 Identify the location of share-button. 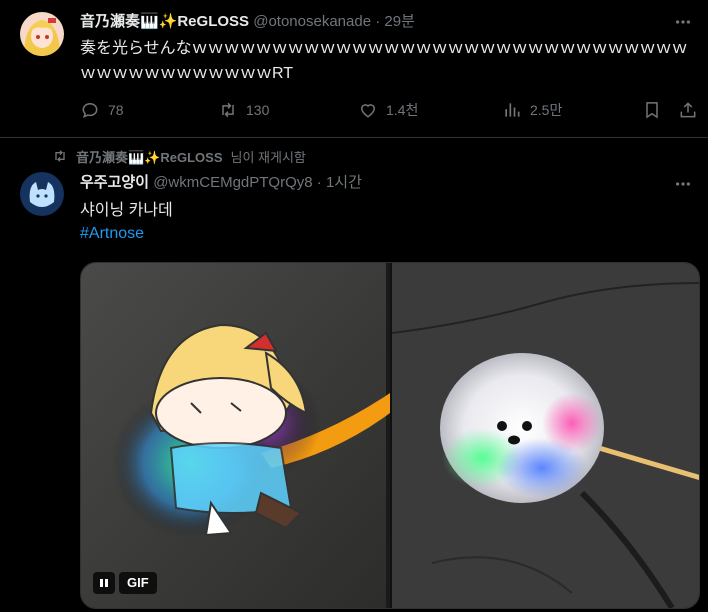
(688, 110).